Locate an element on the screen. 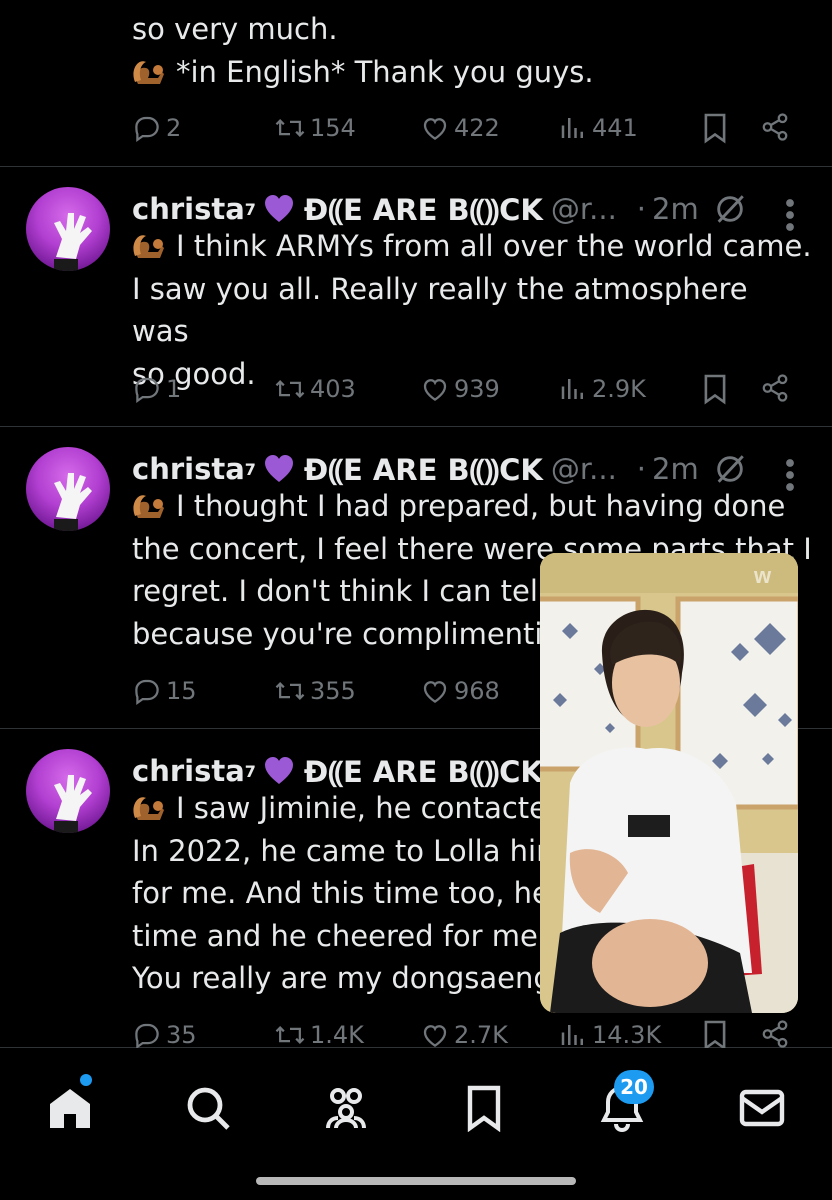 This screenshot has width=832, height=1200. reply-button: 15 is located at coordinates (164, 691).